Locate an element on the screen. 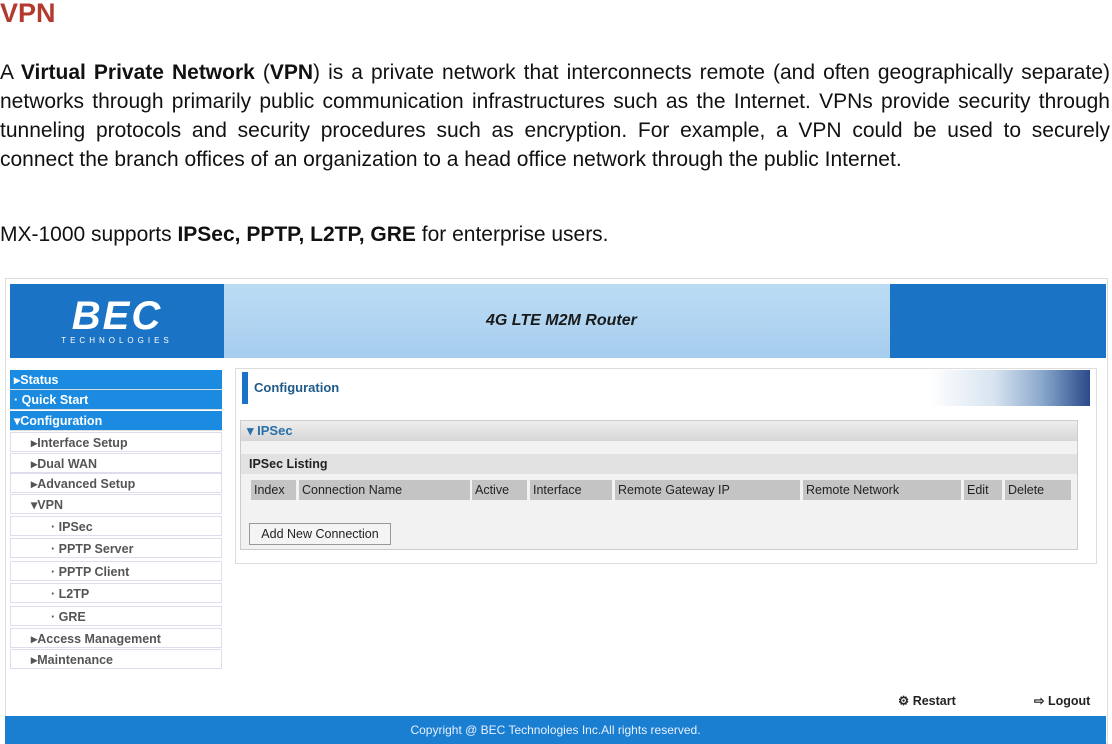 The image size is (1112, 744). sidebar-item: ▸Interface Setup is located at coordinates (116, 442).